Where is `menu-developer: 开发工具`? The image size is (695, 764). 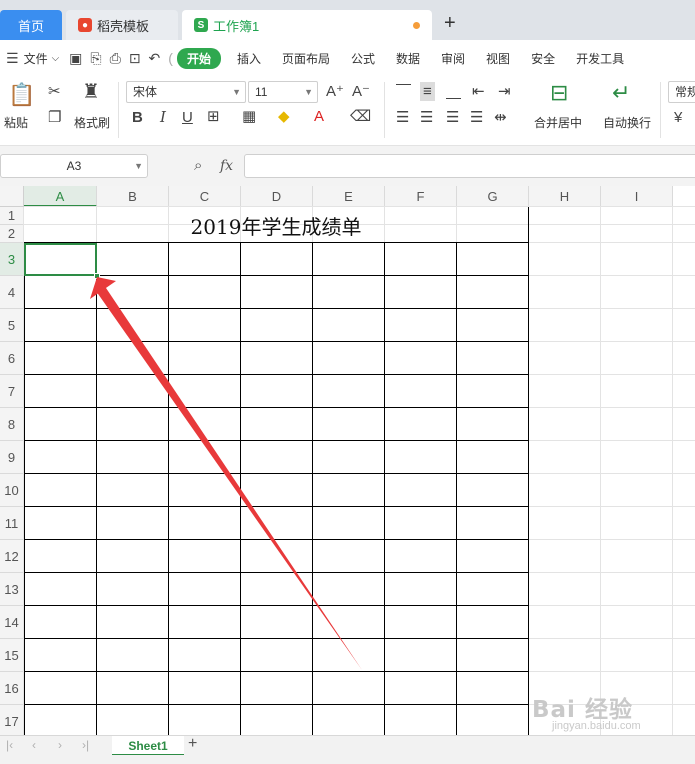 menu-developer: 开发工具 is located at coordinates (600, 58).